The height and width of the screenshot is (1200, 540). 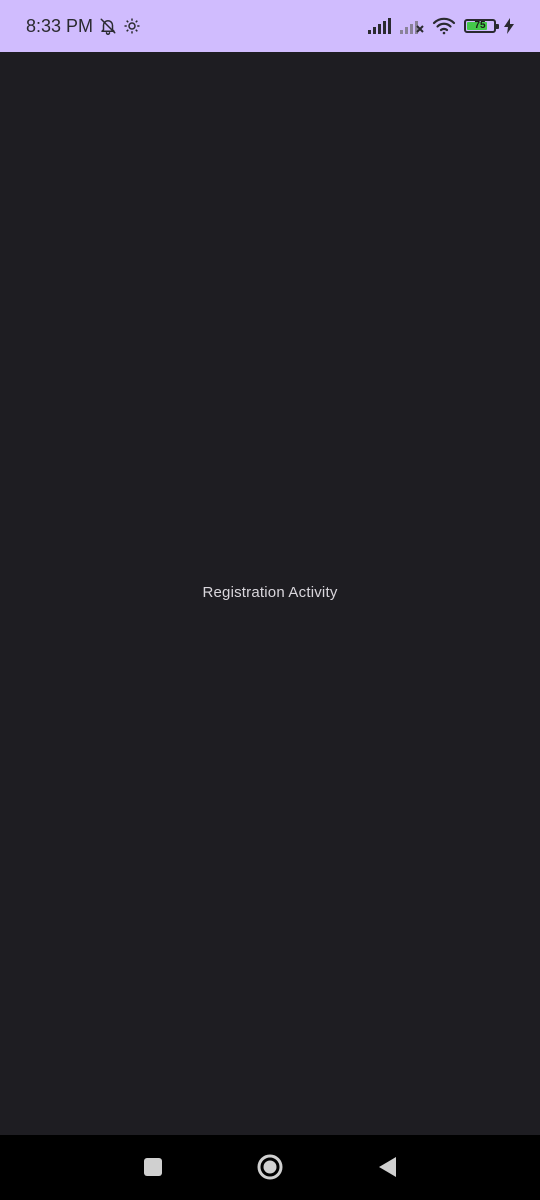 What do you see at coordinates (108, 26) in the screenshot?
I see `bell-off-icon` at bounding box center [108, 26].